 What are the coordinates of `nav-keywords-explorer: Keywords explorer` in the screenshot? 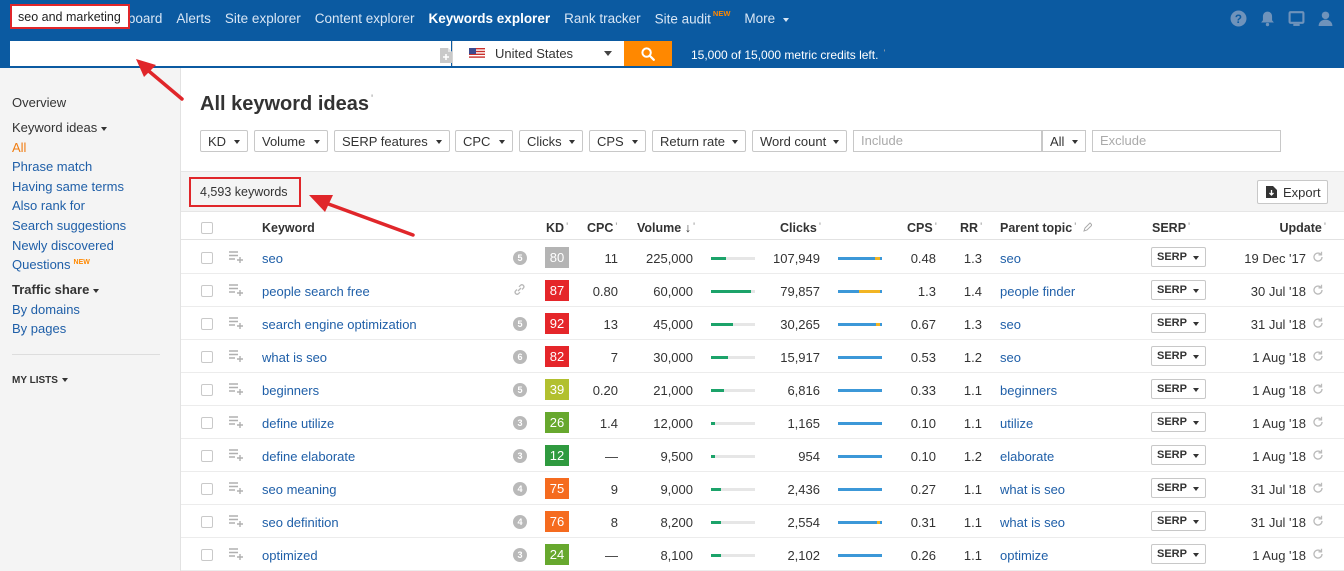 It's located at (490, 19).